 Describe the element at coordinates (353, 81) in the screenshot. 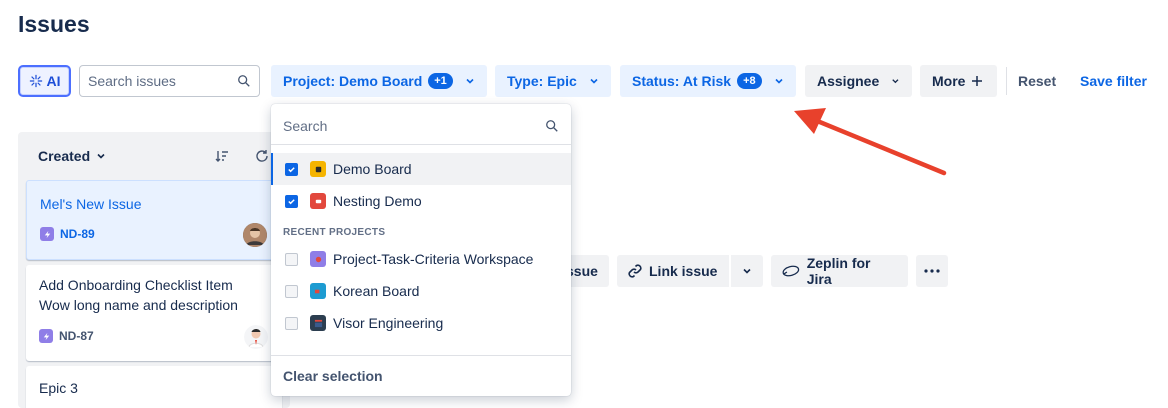

I see `project-filter-label: Project: Demo Board` at that location.